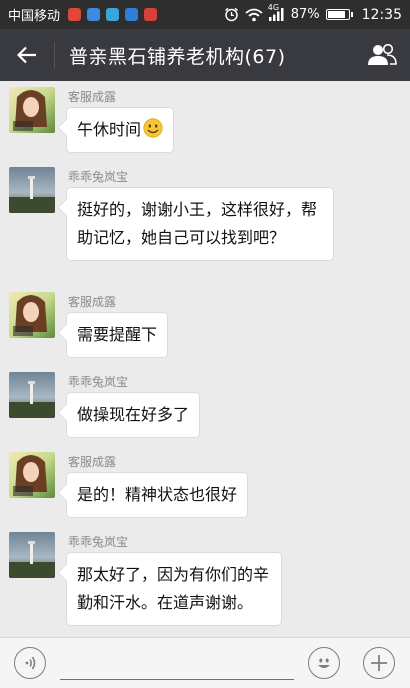 This screenshot has width=410, height=688. I want to click on battery-icon, so click(339, 14).